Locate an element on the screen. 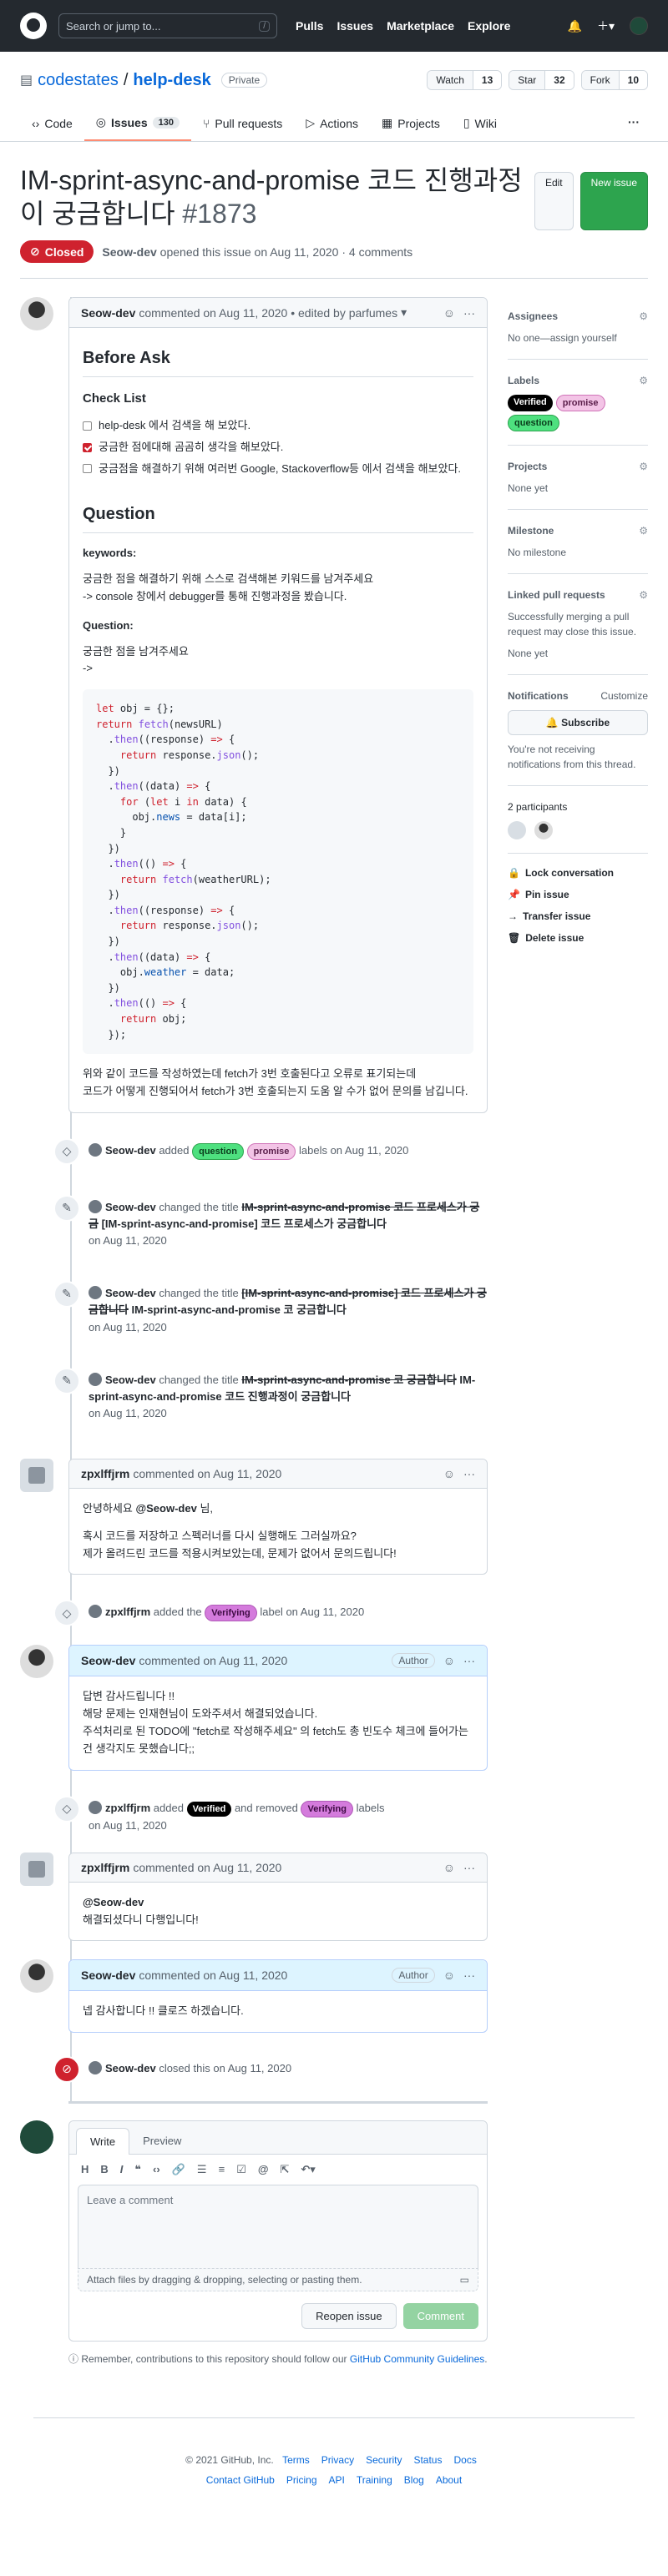 This screenshot has height=2576, width=668. issue-author: Seow-dev is located at coordinates (129, 252).